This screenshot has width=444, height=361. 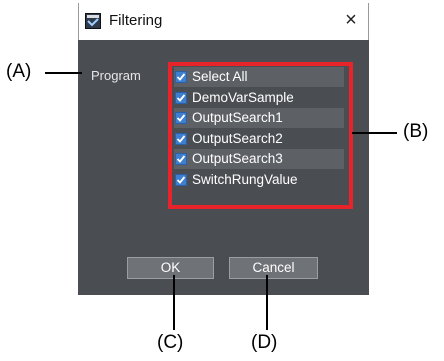 I want to click on callout-b-line, so click(x=374, y=133).